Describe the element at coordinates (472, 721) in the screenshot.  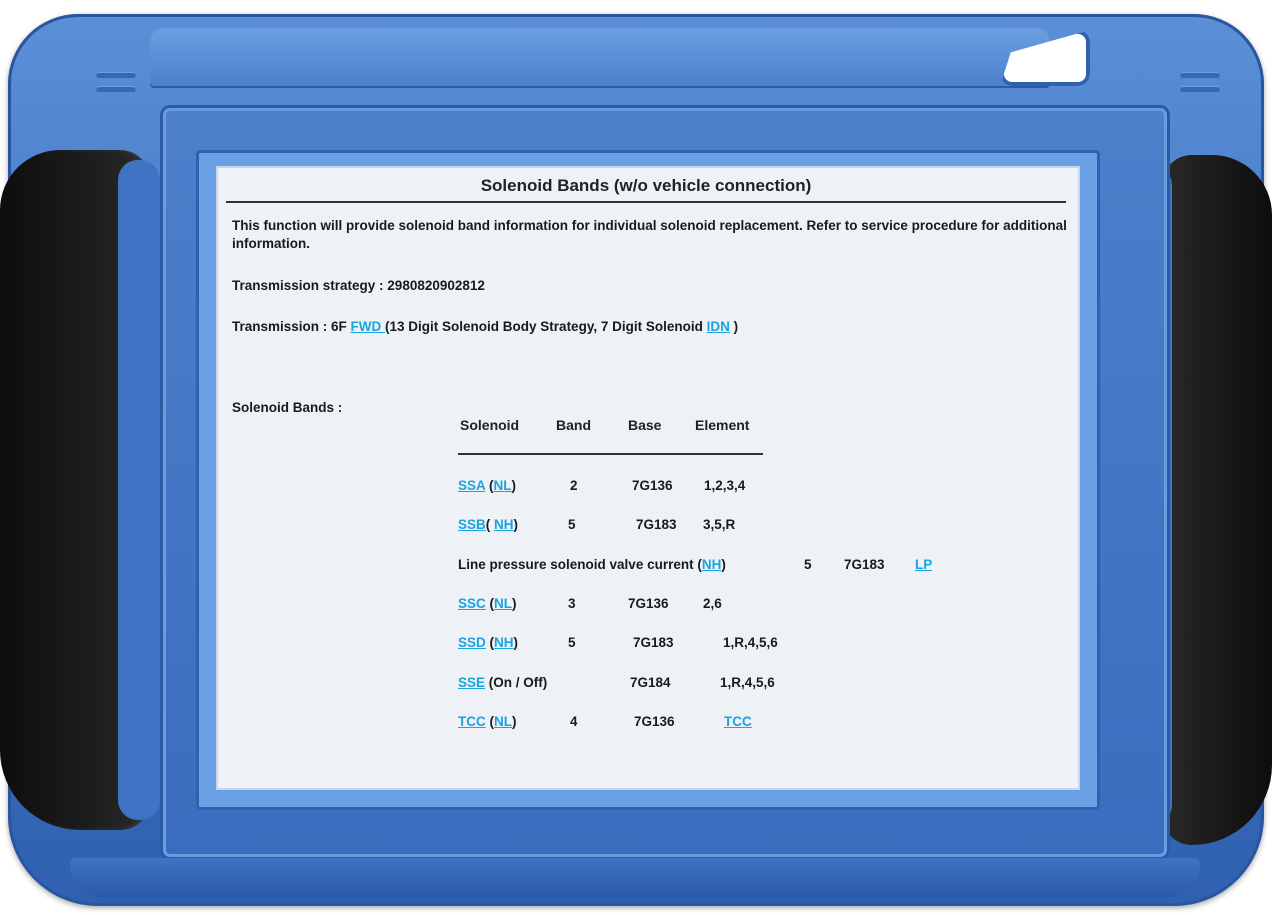
I see `solenoid-link: TCC` at that location.